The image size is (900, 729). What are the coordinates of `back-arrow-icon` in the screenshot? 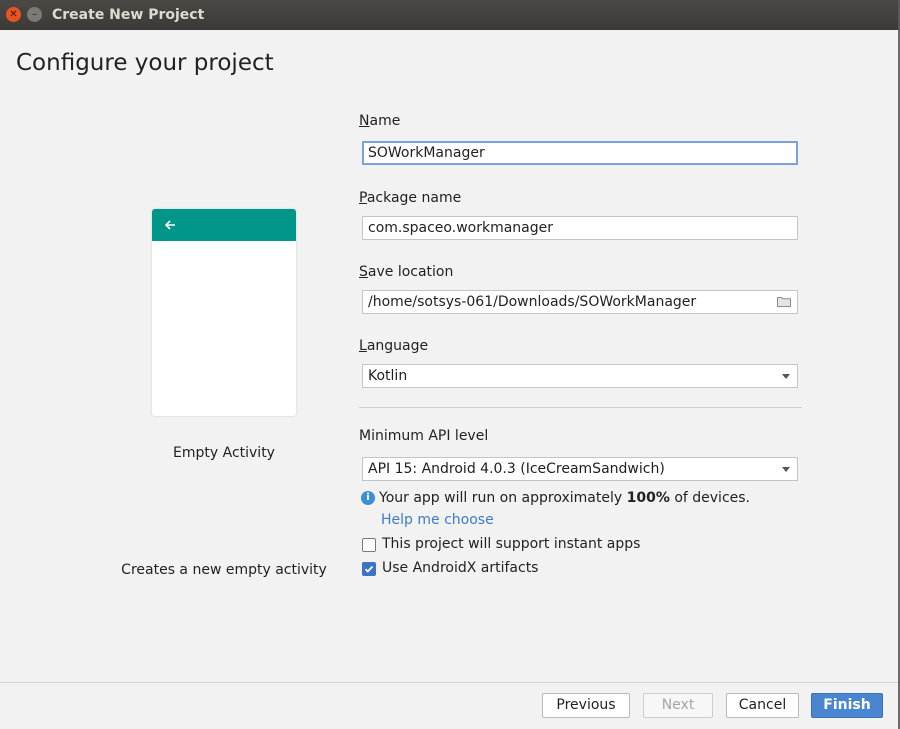 It's located at (169, 225).